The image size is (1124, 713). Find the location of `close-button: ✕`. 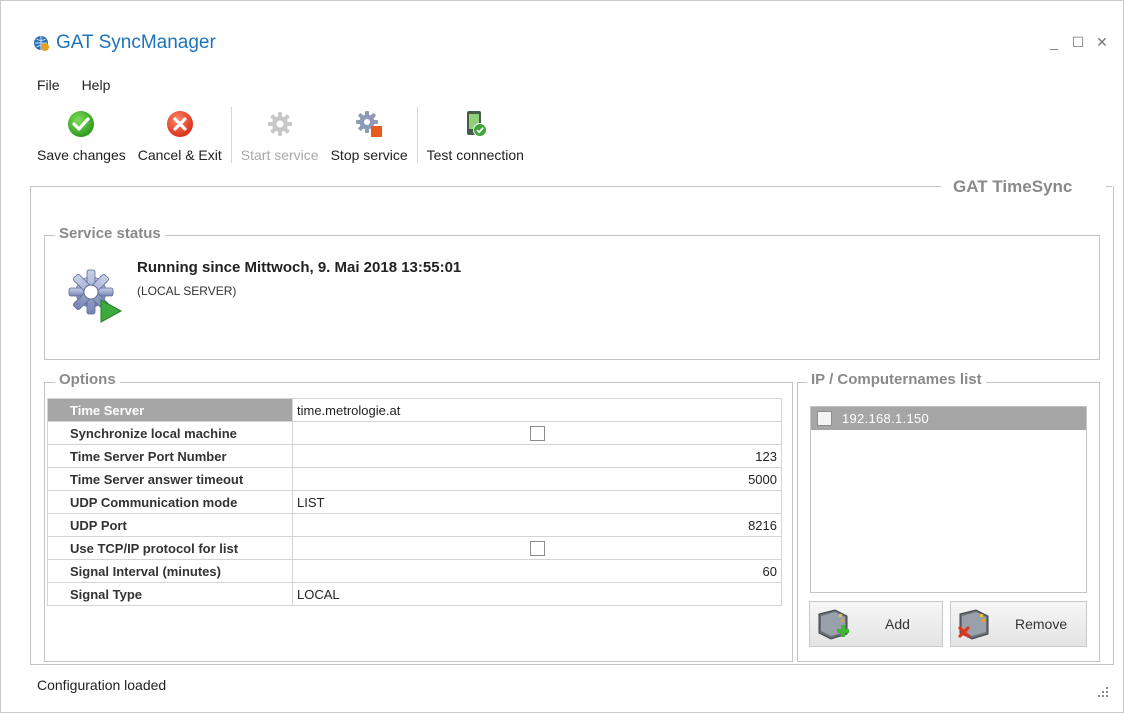

close-button: ✕ is located at coordinates (1102, 42).